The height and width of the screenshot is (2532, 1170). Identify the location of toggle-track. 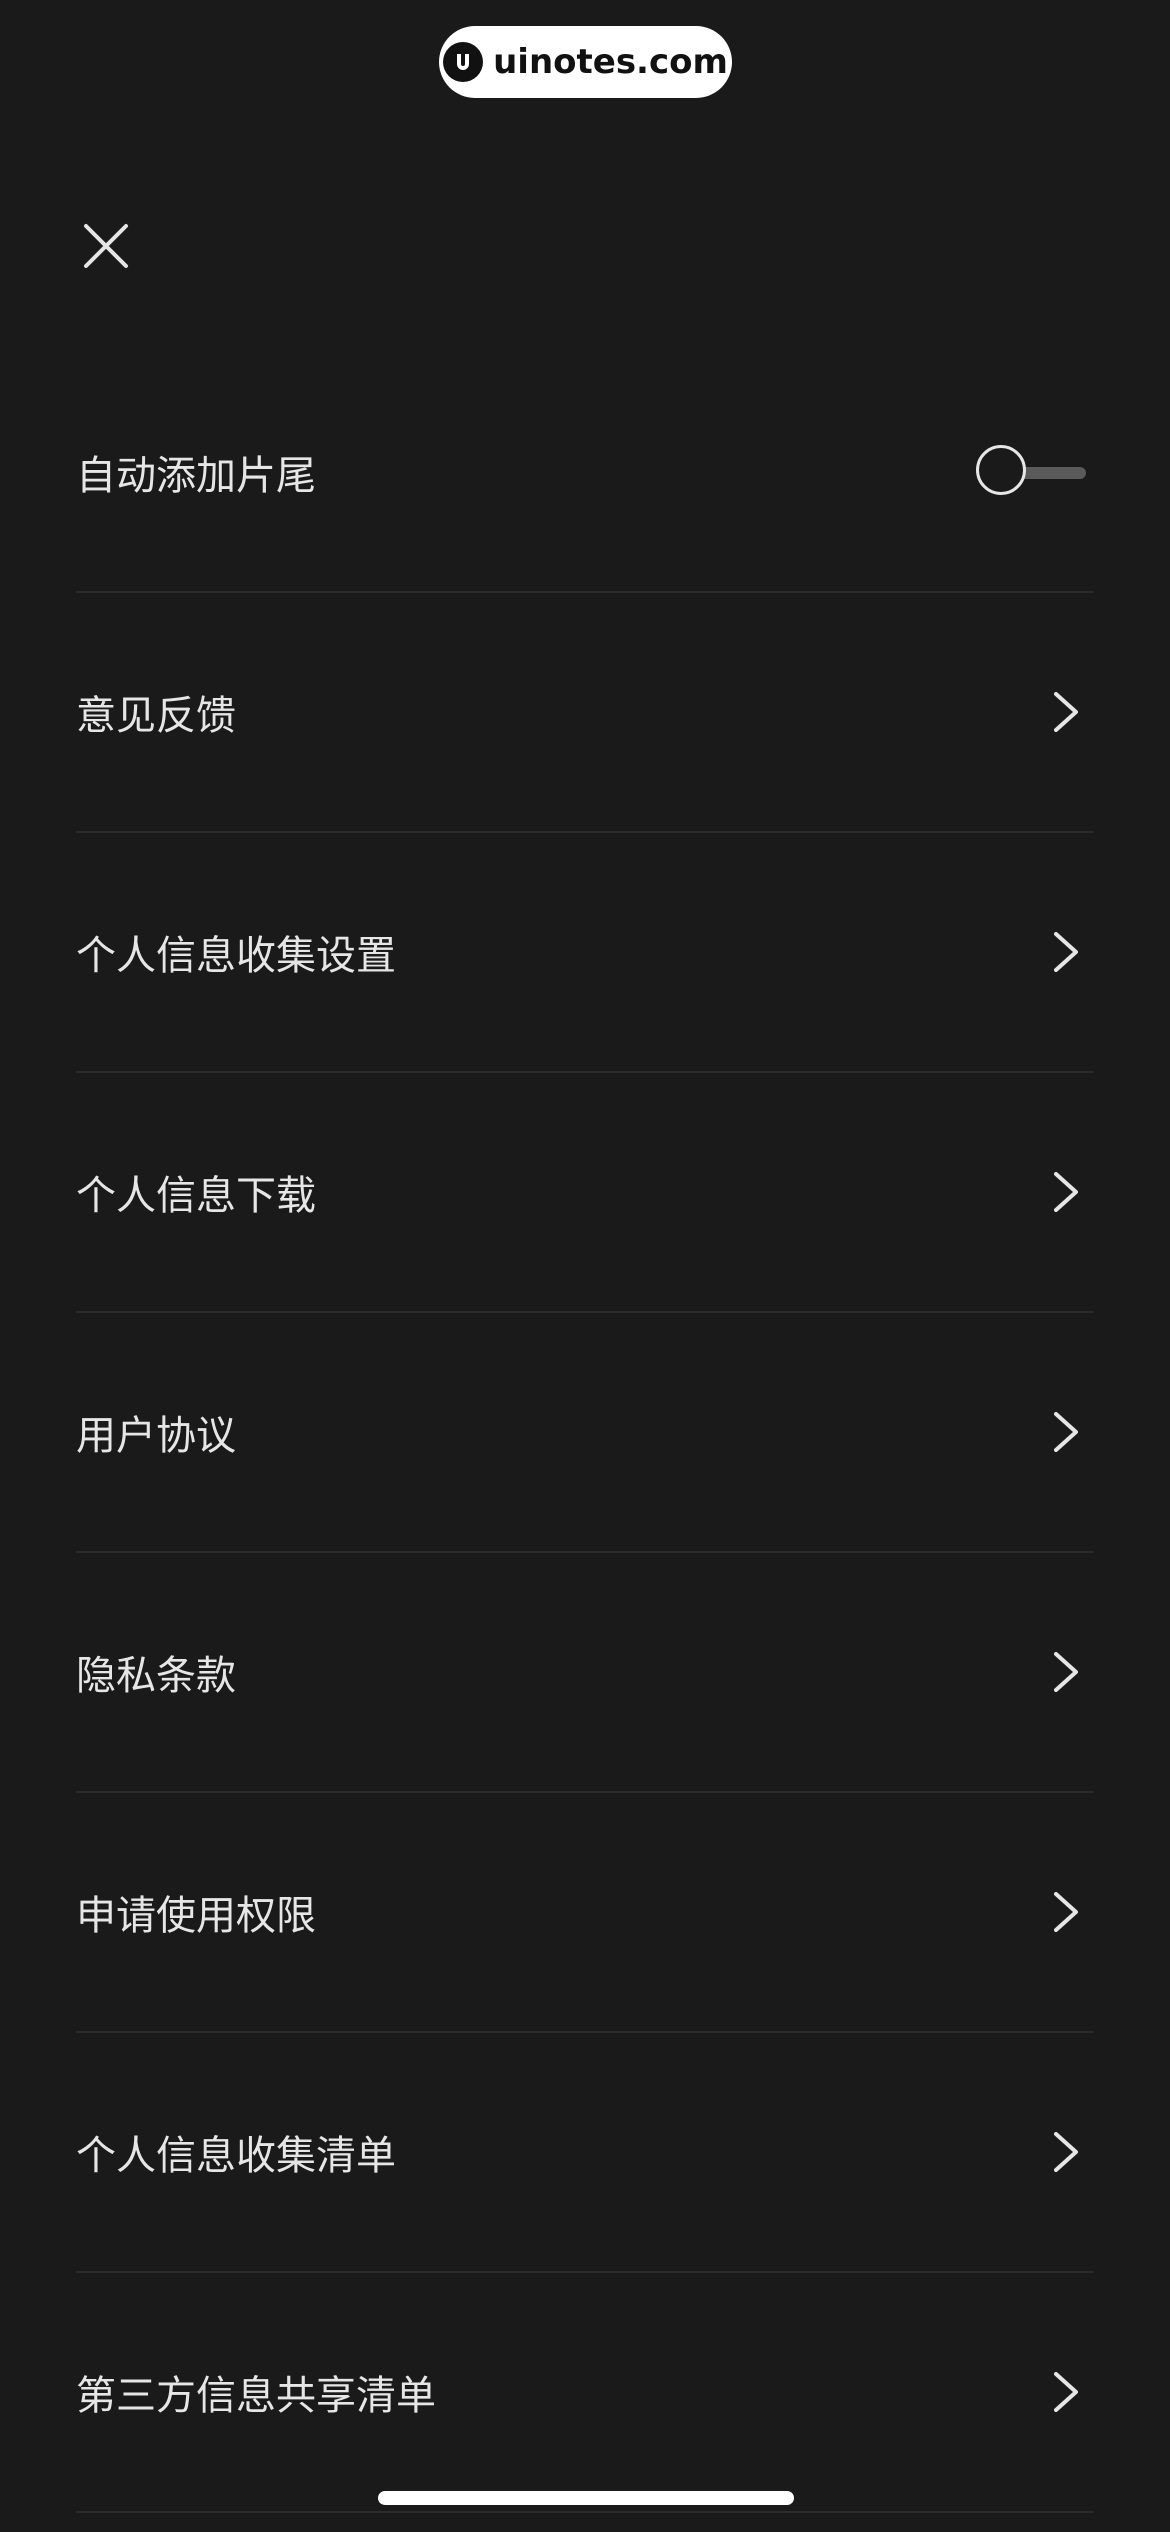
(1051, 473).